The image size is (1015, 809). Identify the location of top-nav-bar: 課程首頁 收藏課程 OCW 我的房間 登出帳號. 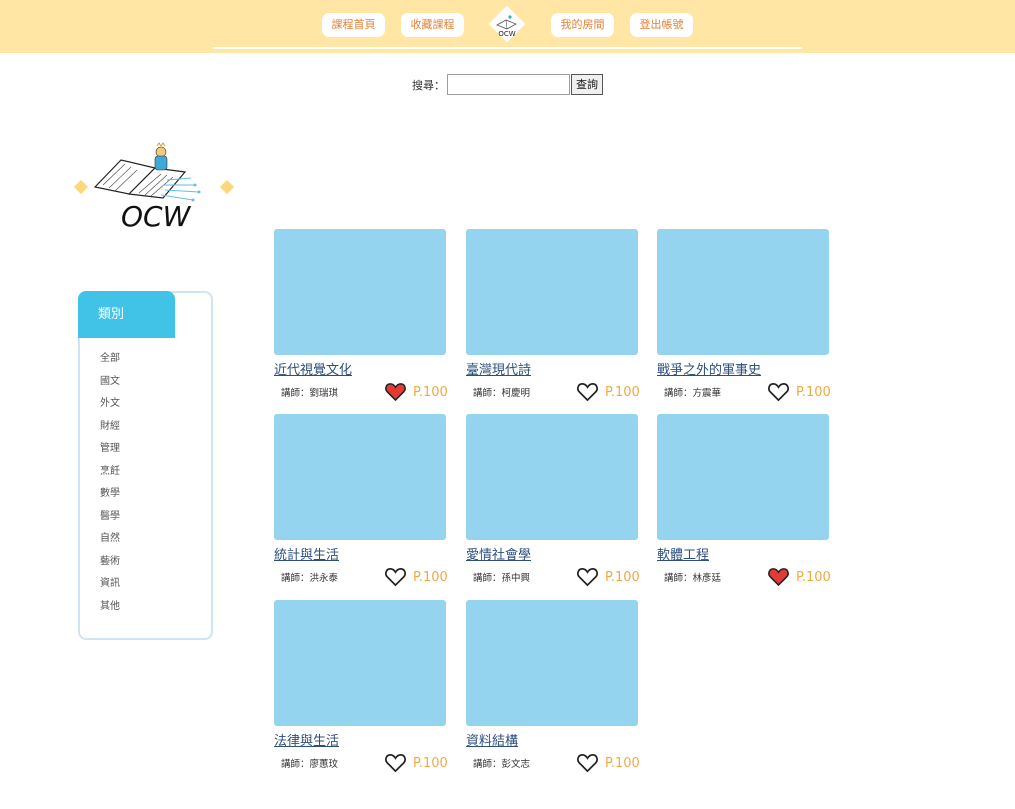
(507, 26).